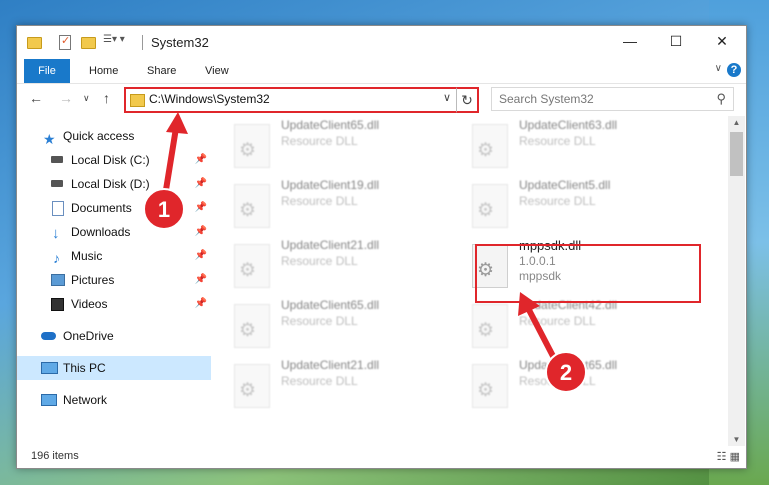  What do you see at coordinates (48, 336) in the screenshot?
I see `cloud-icon` at bounding box center [48, 336].